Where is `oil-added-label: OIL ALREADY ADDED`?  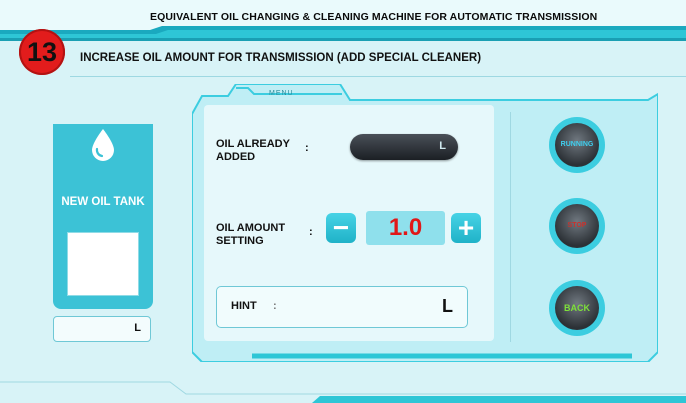
oil-added-label: OIL ALREADY ADDED is located at coordinates (253, 151).